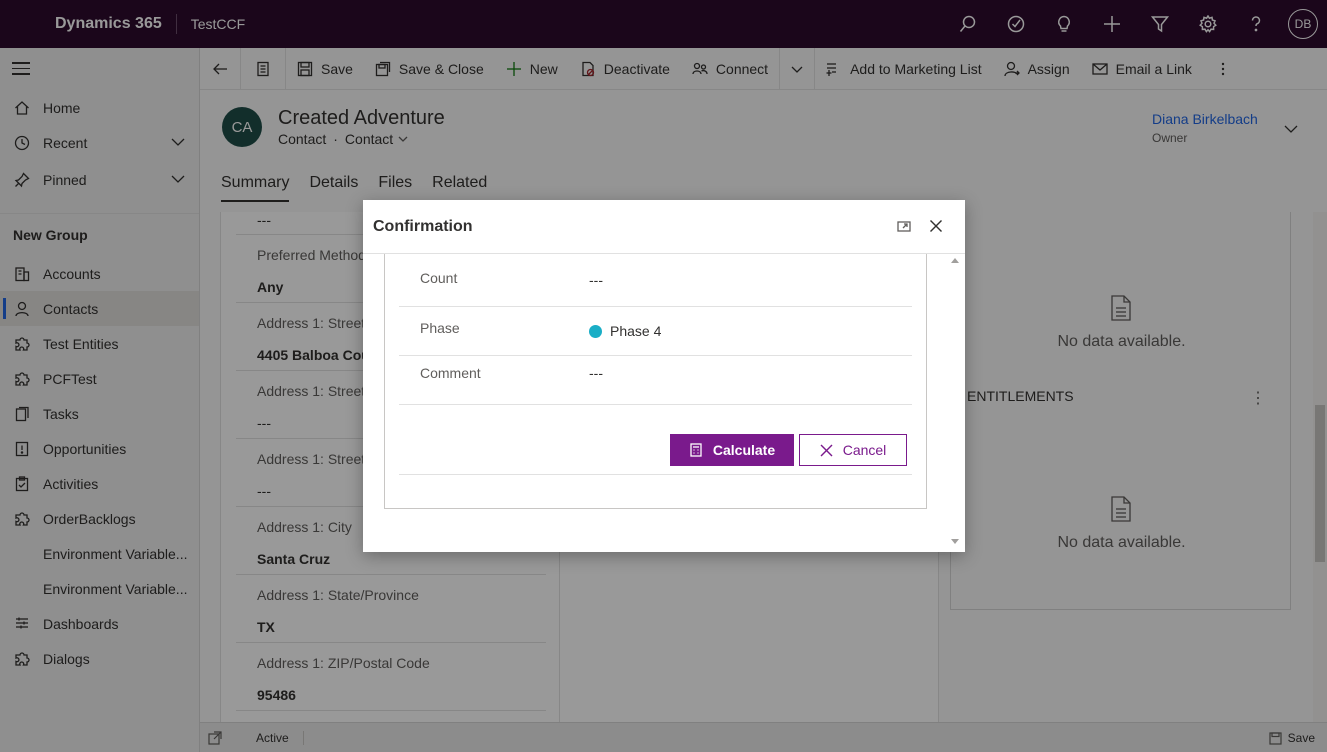 The height and width of the screenshot is (752, 1327). I want to click on scroll-down-arrow-icon, so click(955, 541).